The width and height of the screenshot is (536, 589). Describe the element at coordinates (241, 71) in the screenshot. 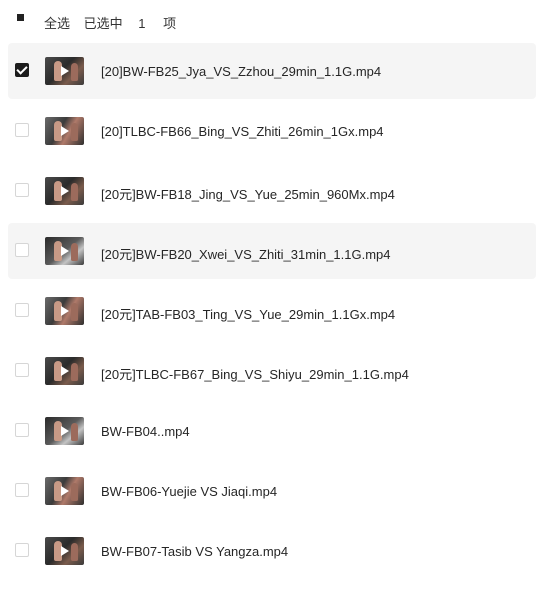

I see `file-name: [20]BW-FB25_Jya_VS_Zzhou_29min_1.1G.mp4` at that location.